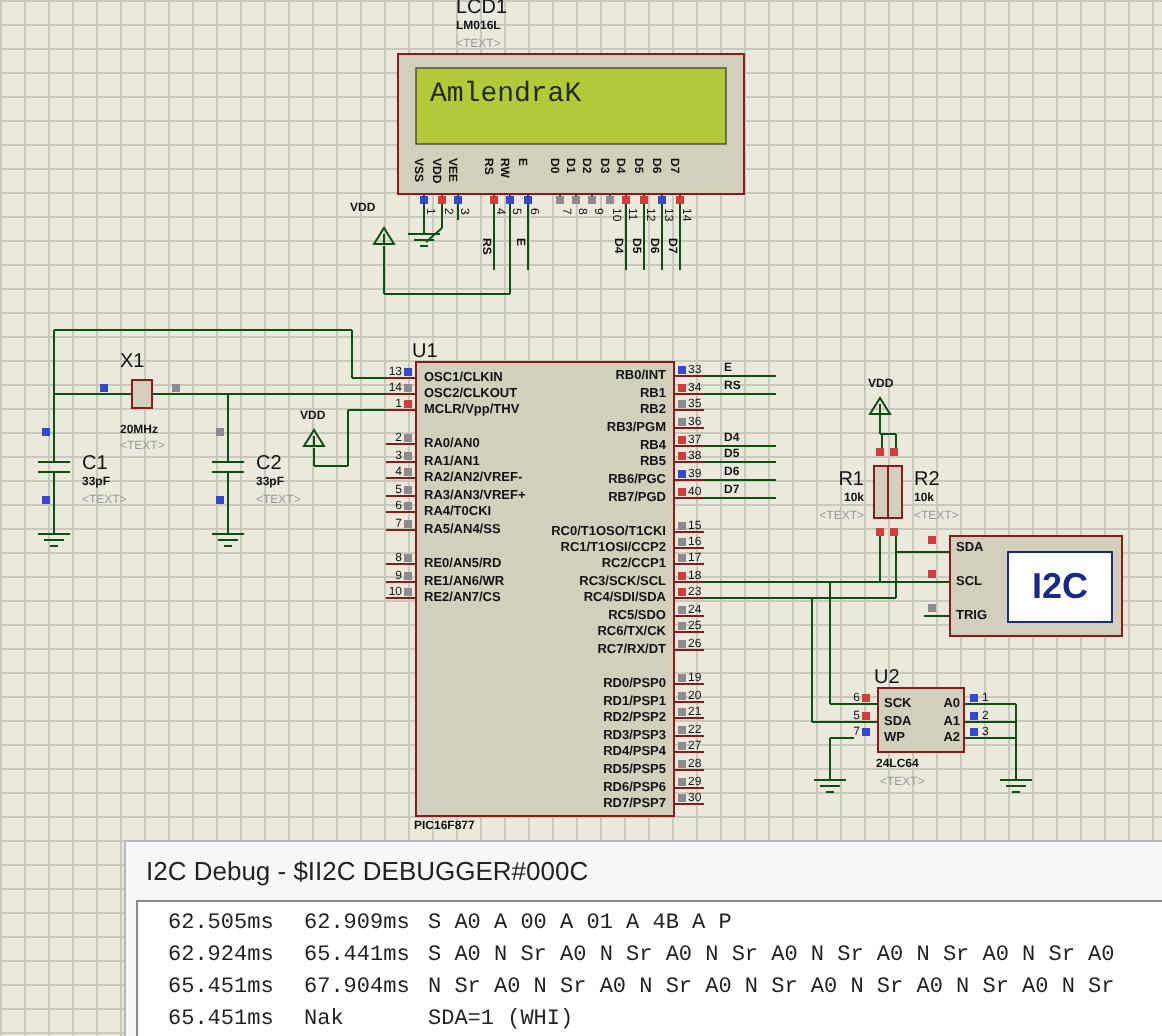 The width and height of the screenshot is (1162, 1036). Describe the element at coordinates (325, 1020) in the screenshot. I see `log-end-time: Nak` at that location.